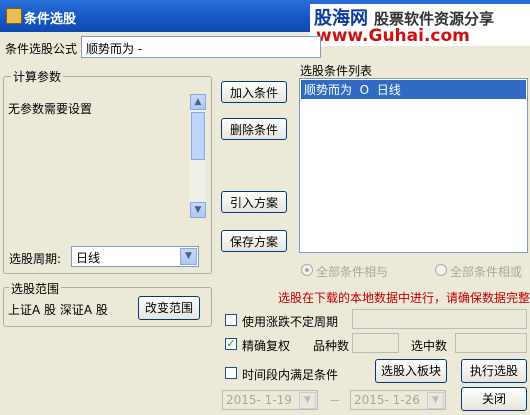 This screenshot has width=530, height=415. I want to click on end-date-value: 2015- 1-26, so click(387, 400).